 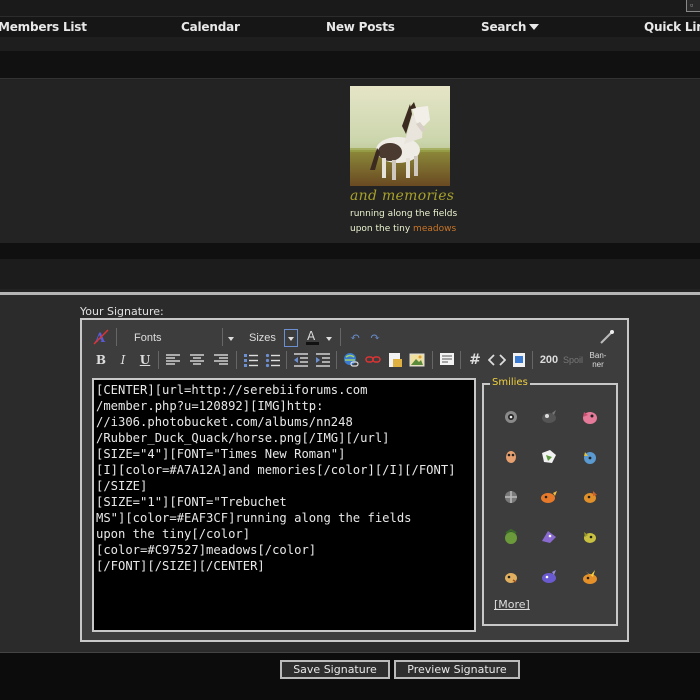 What do you see at coordinates (497, 360) in the screenshot?
I see `html-code-icon` at bounding box center [497, 360].